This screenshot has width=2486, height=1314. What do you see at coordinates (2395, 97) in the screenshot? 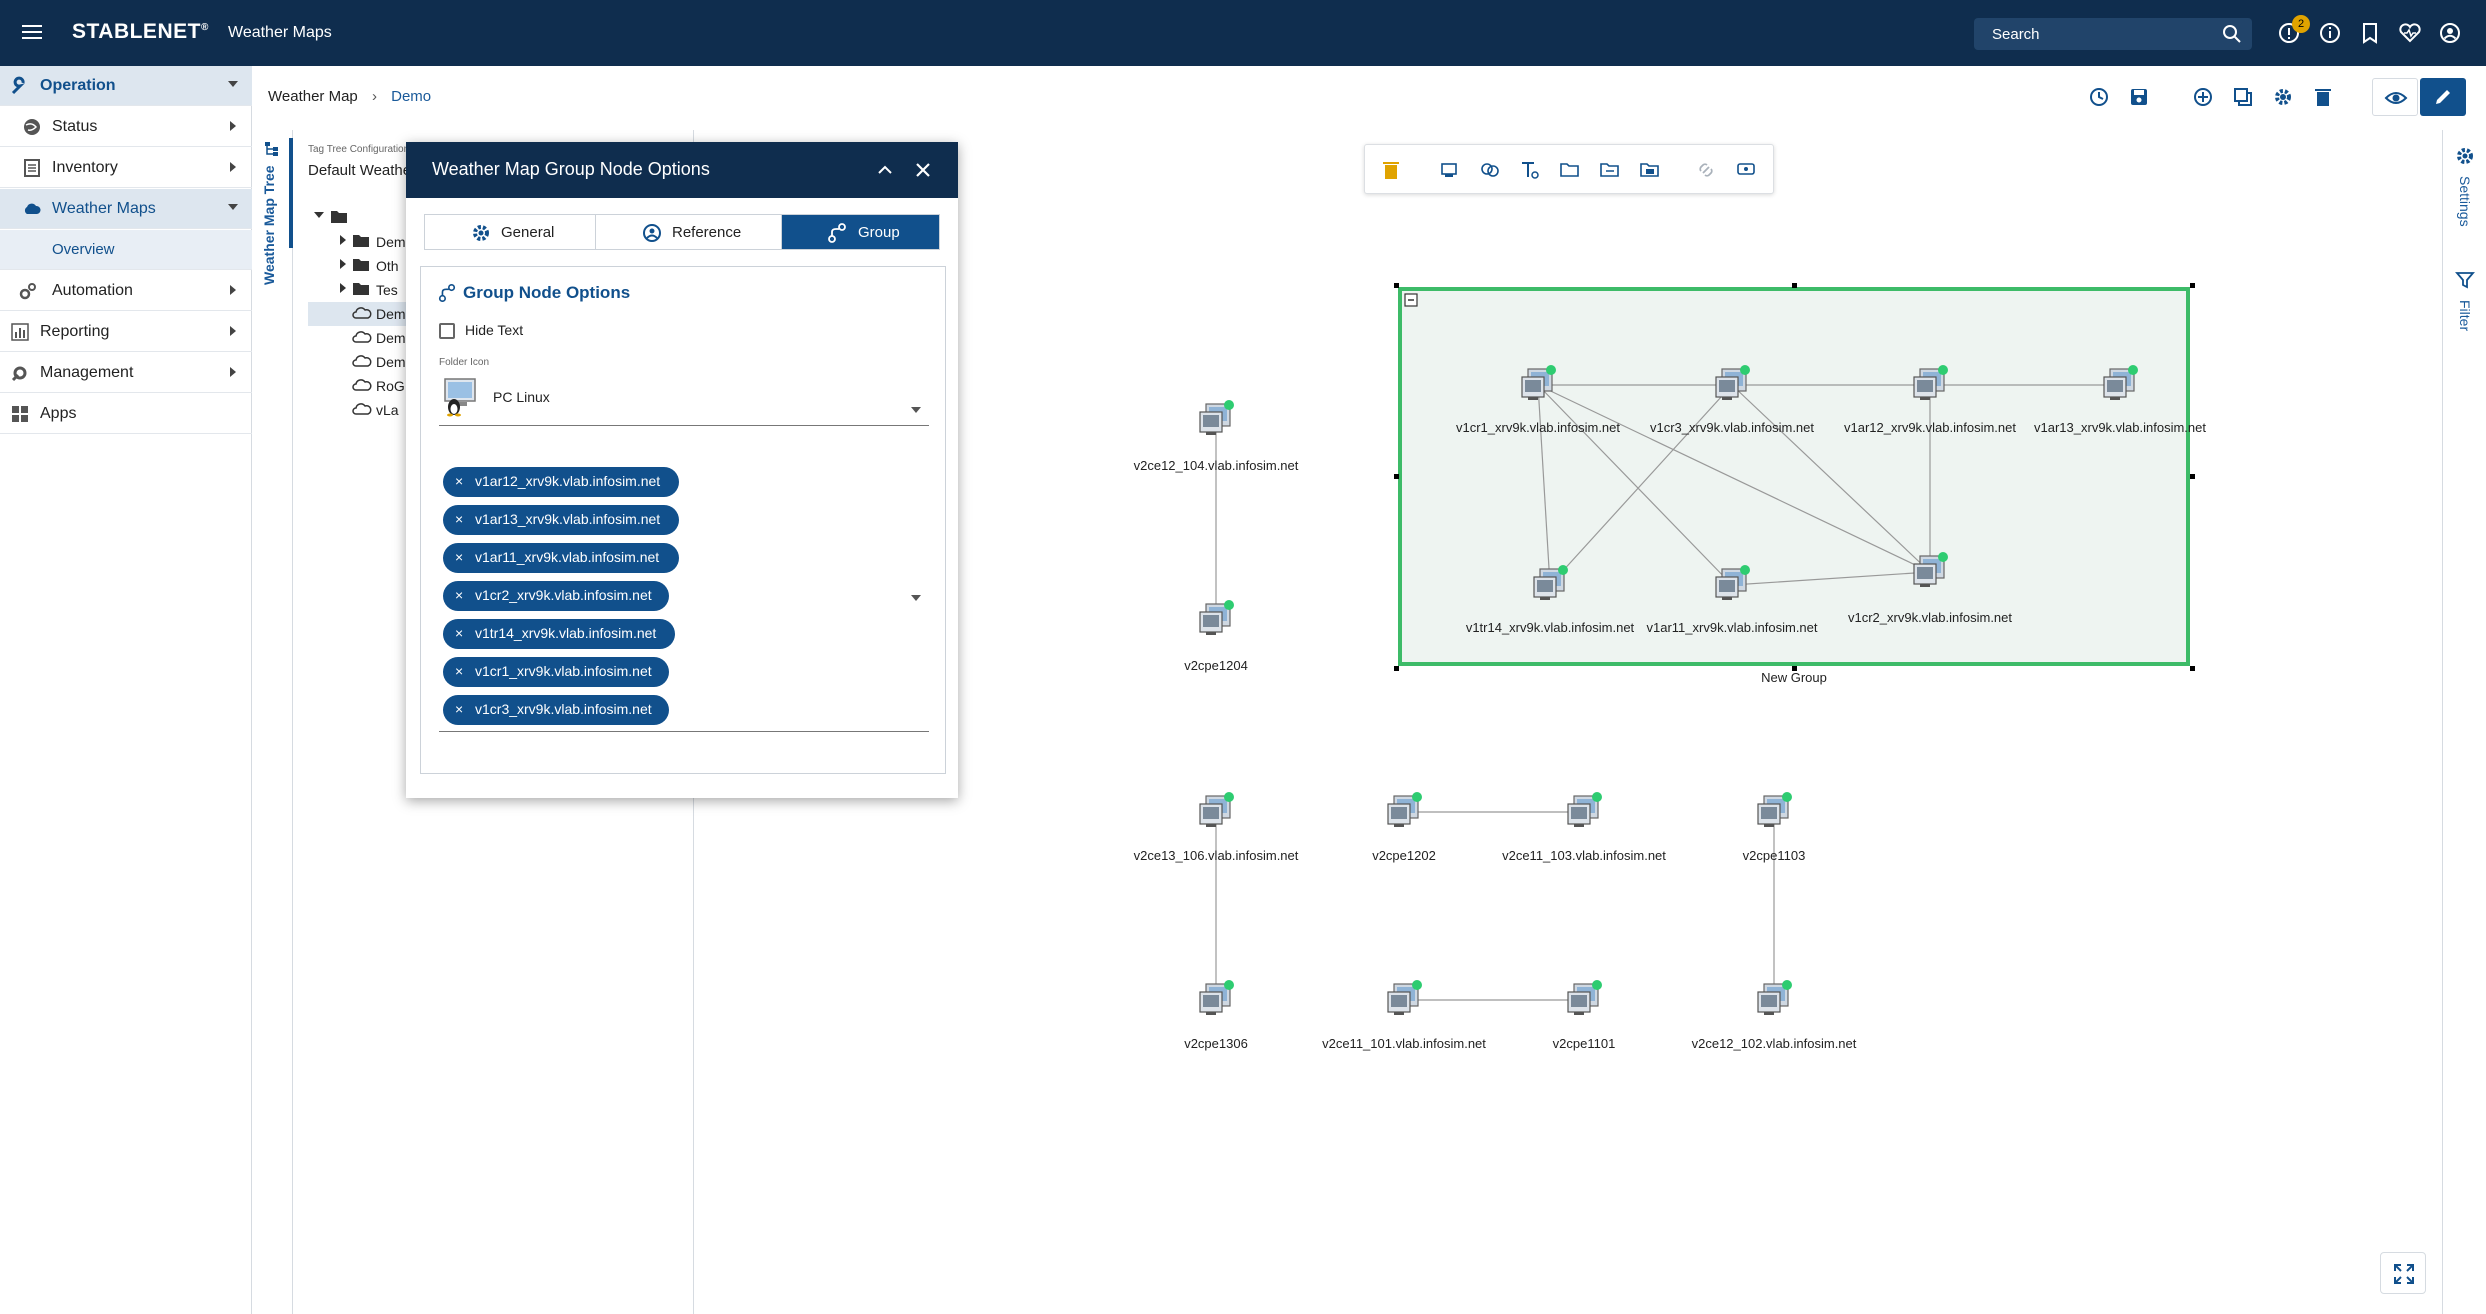
I see `view-mode-button` at bounding box center [2395, 97].